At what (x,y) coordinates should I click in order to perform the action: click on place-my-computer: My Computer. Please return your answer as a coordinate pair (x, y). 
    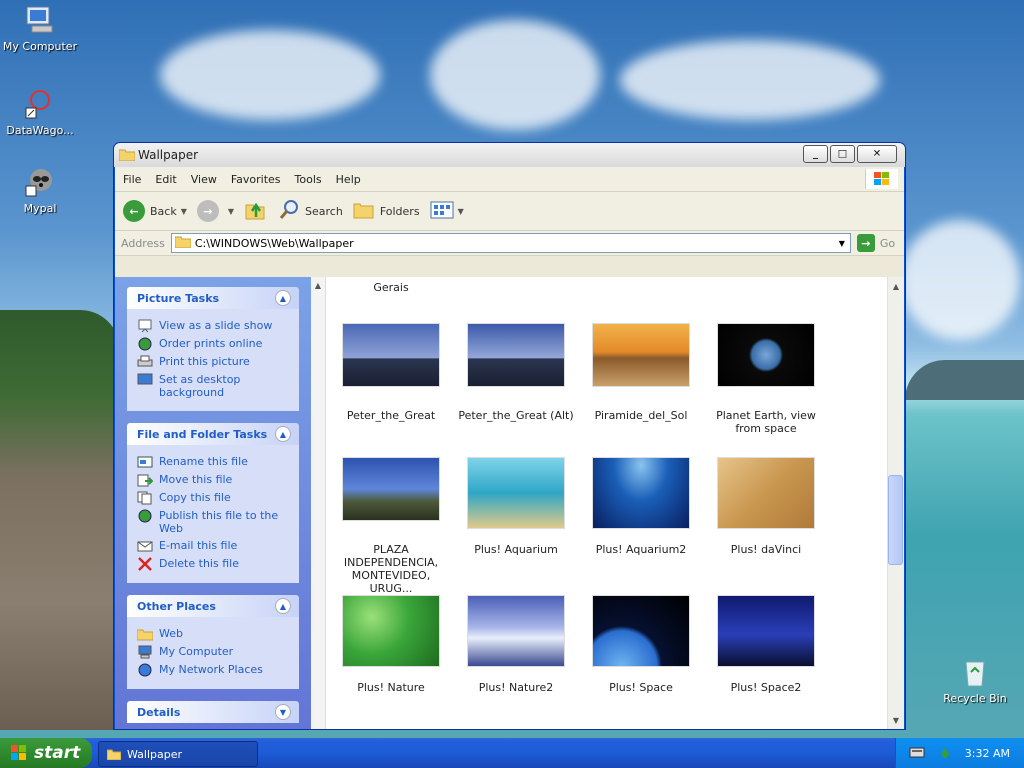
    Looking at the image, I should click on (214, 652).